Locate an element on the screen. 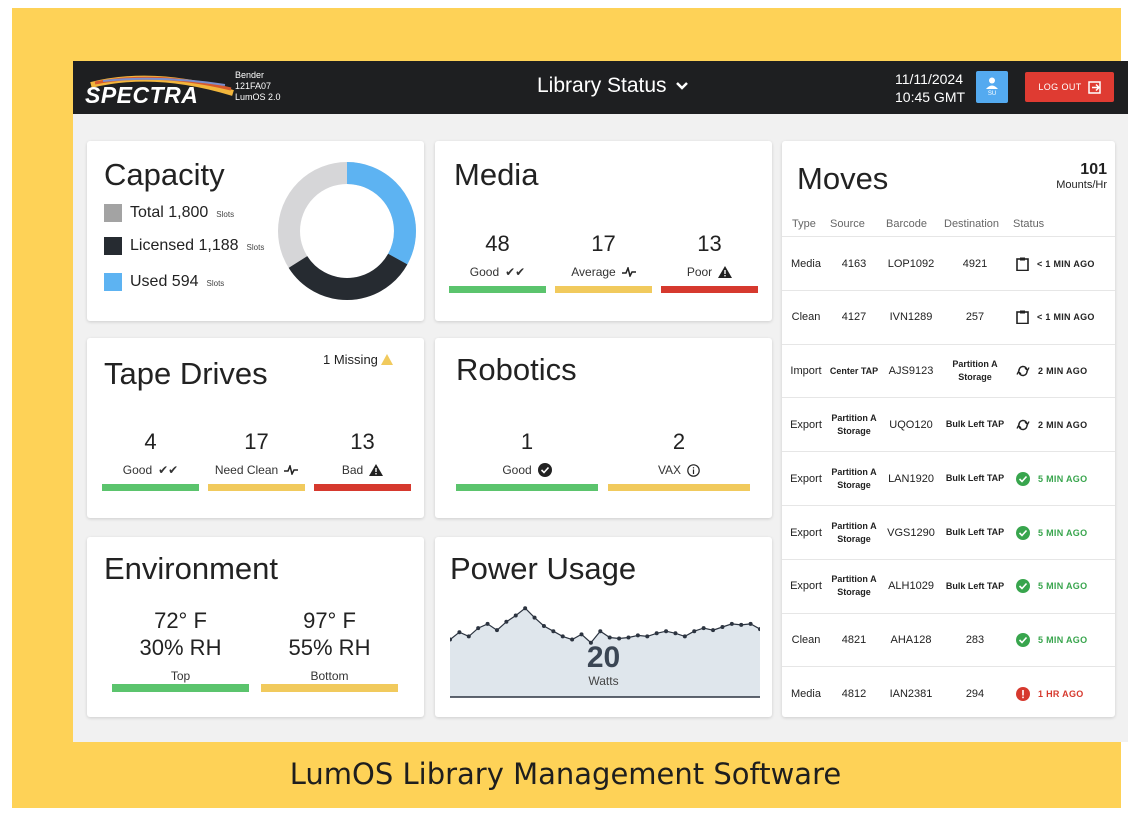  media-good-value: 48 is located at coordinates (497, 243).